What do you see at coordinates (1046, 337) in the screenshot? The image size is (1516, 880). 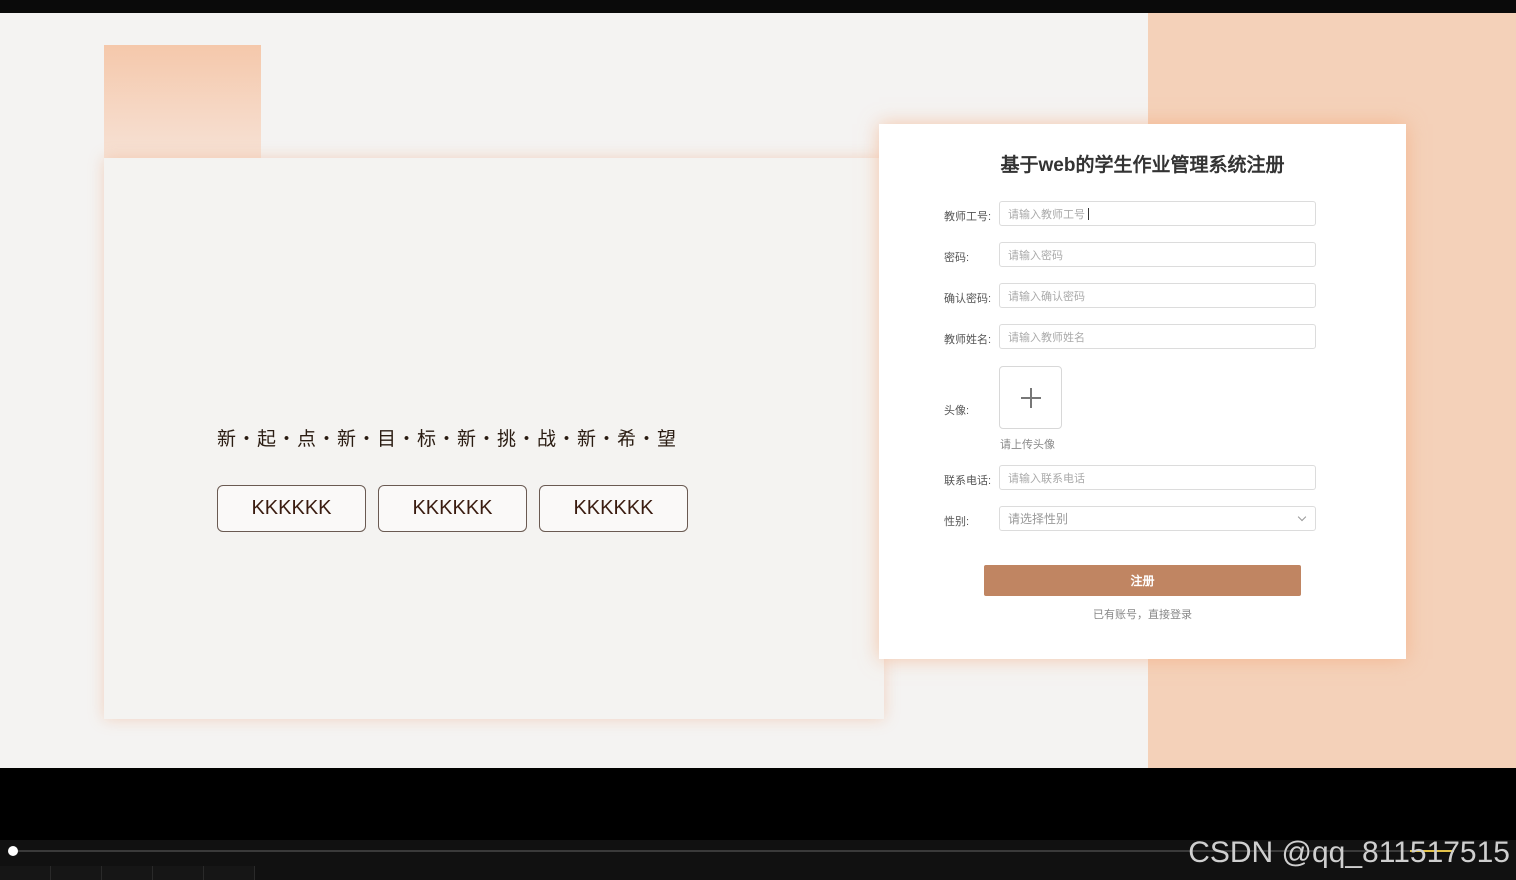 I see `teacher-name-placeholder: 请输入教师姓名` at bounding box center [1046, 337].